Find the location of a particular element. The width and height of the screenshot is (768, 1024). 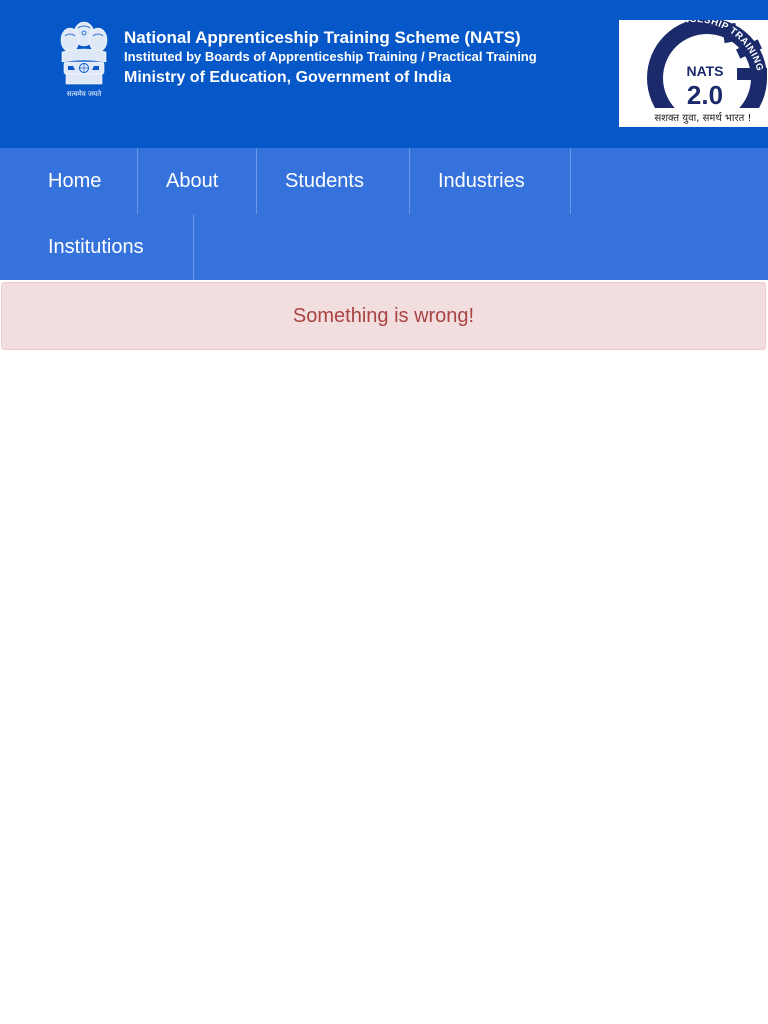

logo-tagline: सशक्त युवा, समर्थ भारत ! is located at coordinates (702, 118).